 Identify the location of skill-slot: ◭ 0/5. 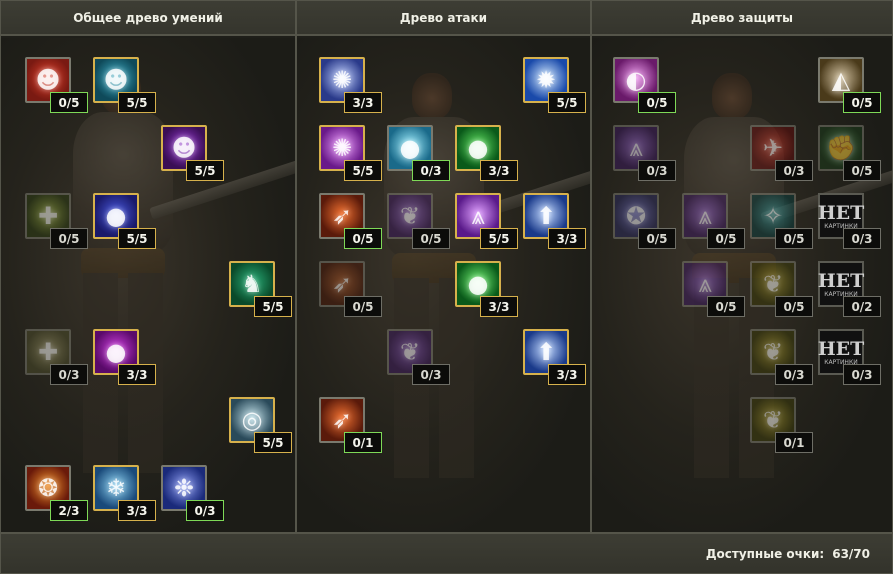
(849, 85).